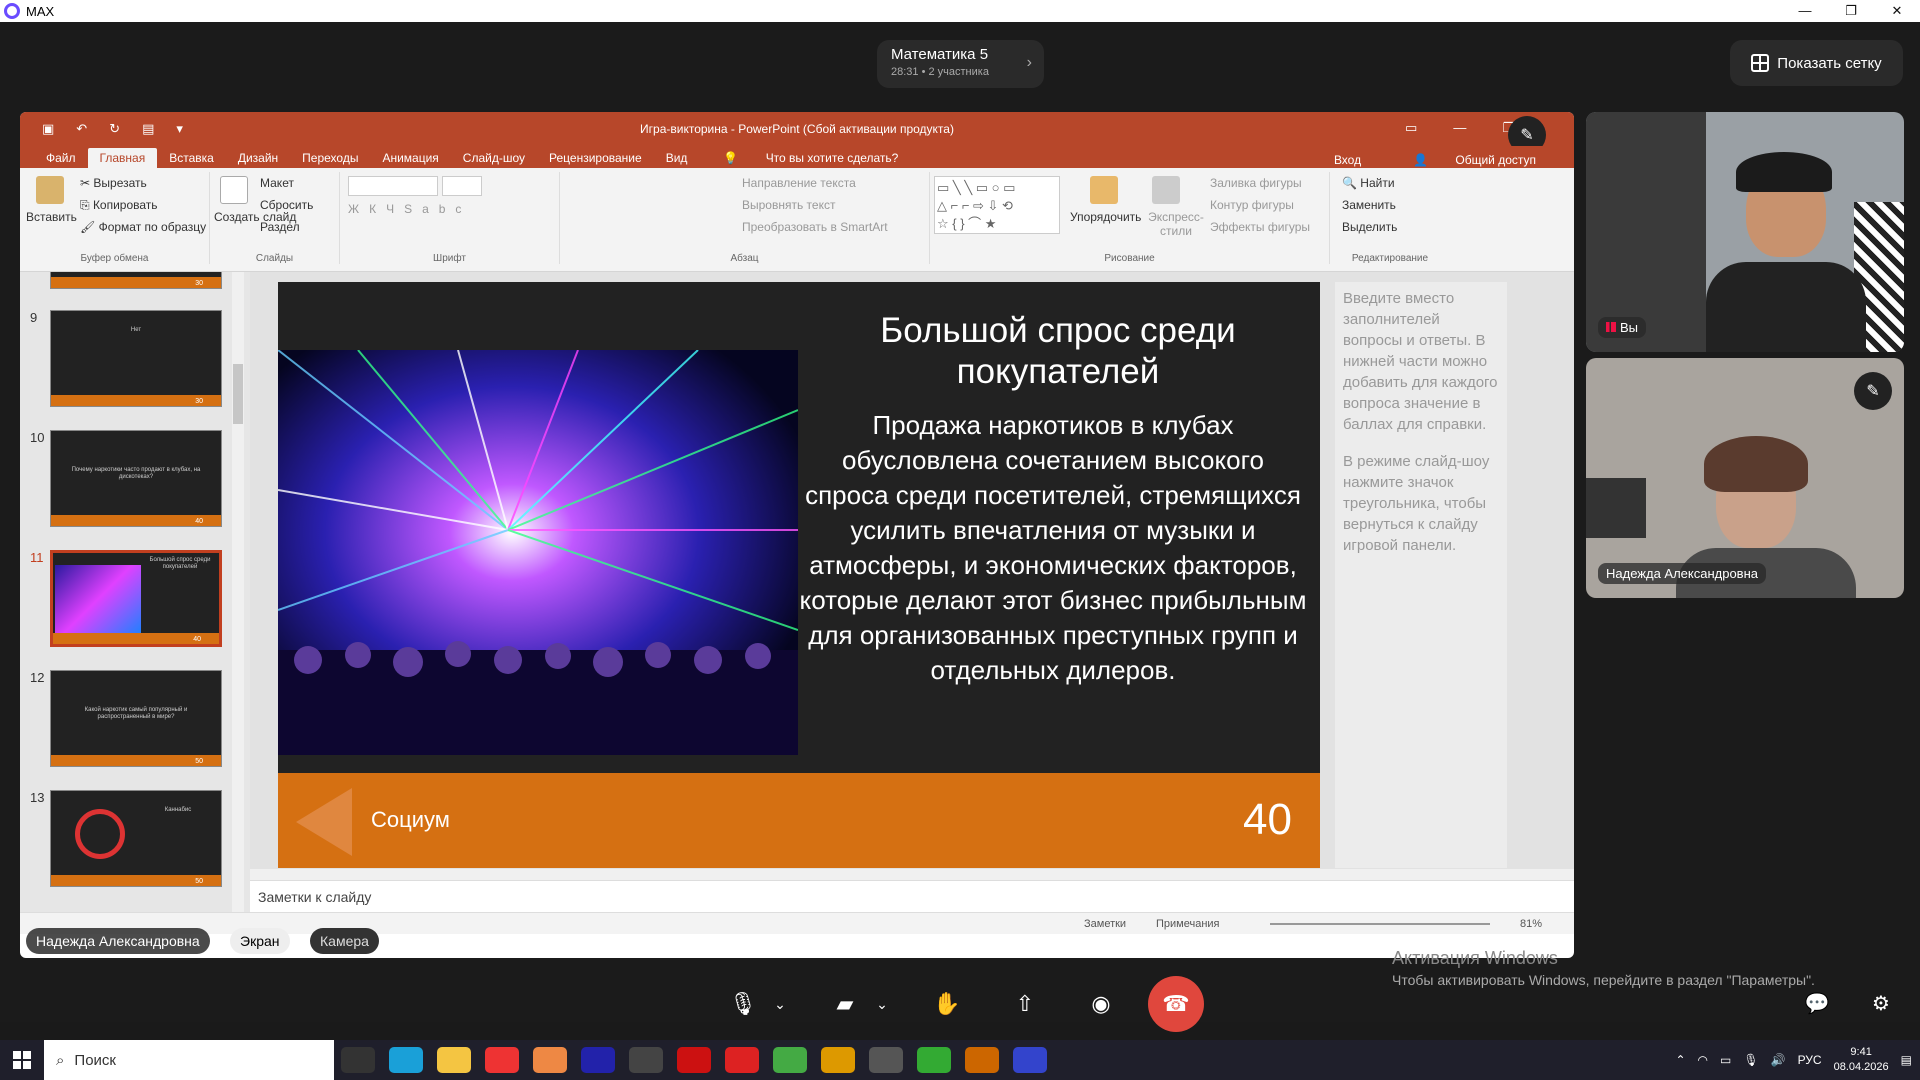  I want to click on wps-icon, so click(742, 1060).